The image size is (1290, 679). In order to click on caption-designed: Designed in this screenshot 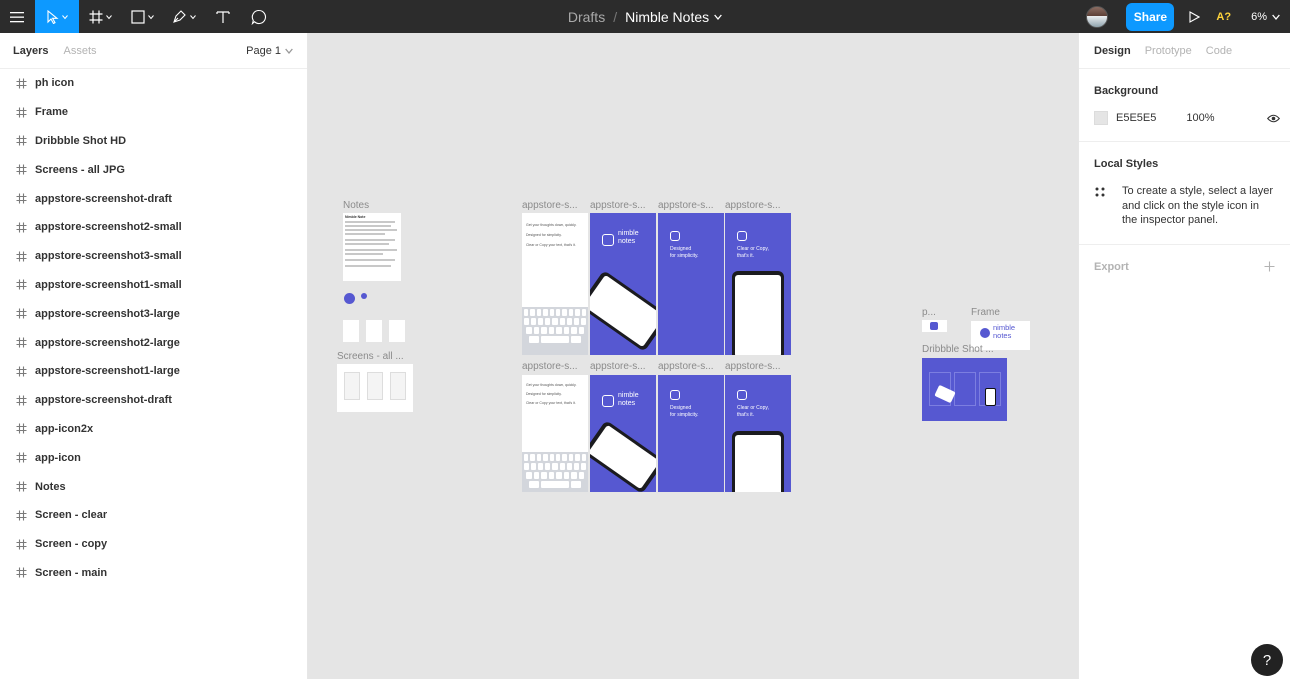, I will do `click(681, 408)`.